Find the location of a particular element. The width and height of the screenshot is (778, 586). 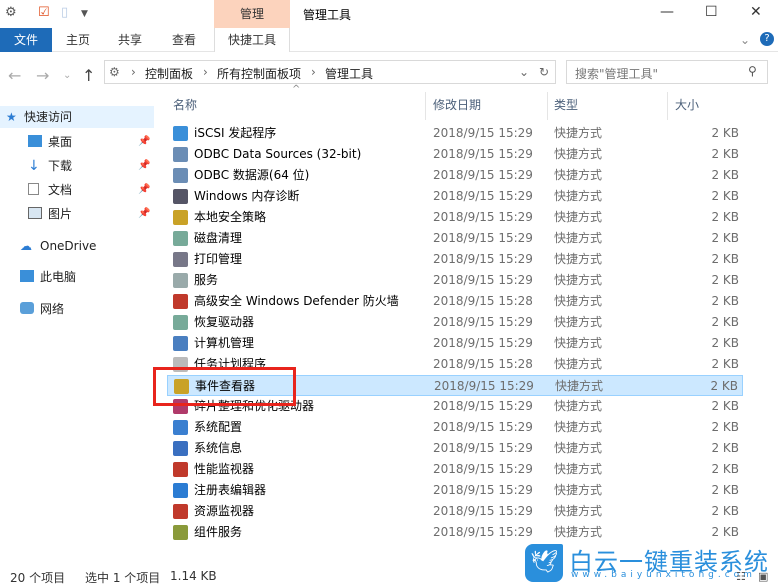

back-button: ← is located at coordinates (14, 75).